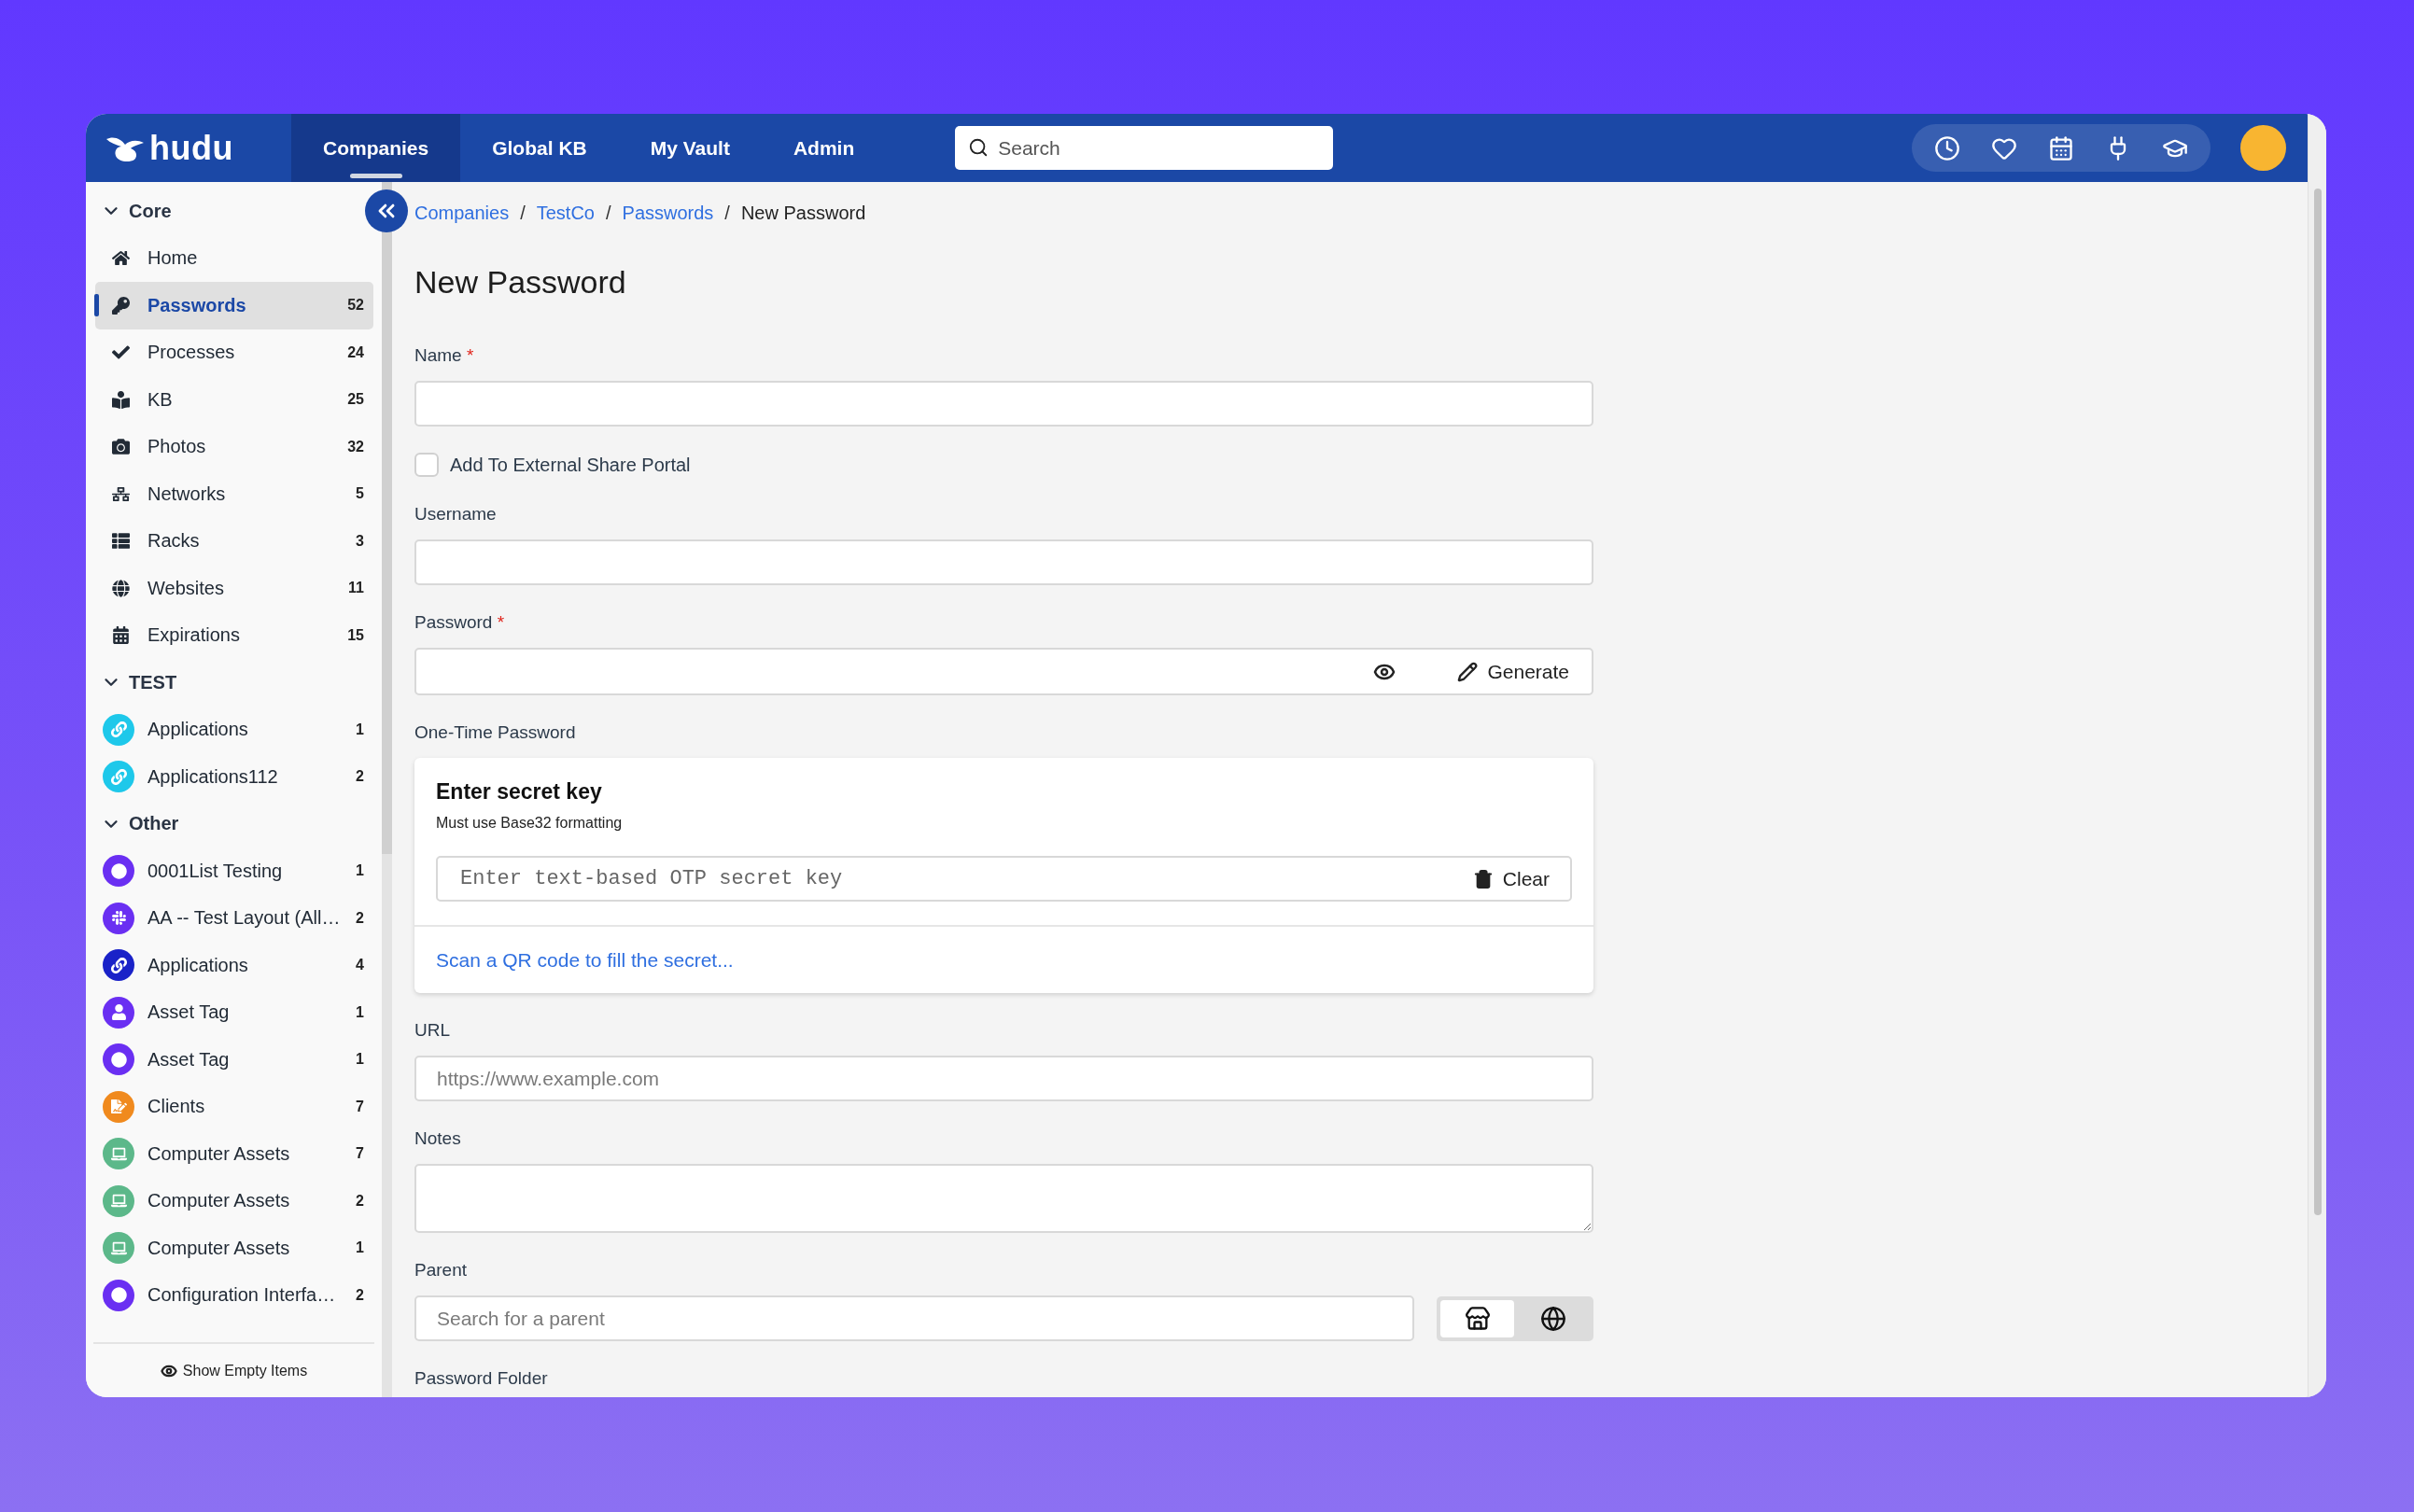  I want to click on sidebar-item: Processes 24, so click(234, 352).